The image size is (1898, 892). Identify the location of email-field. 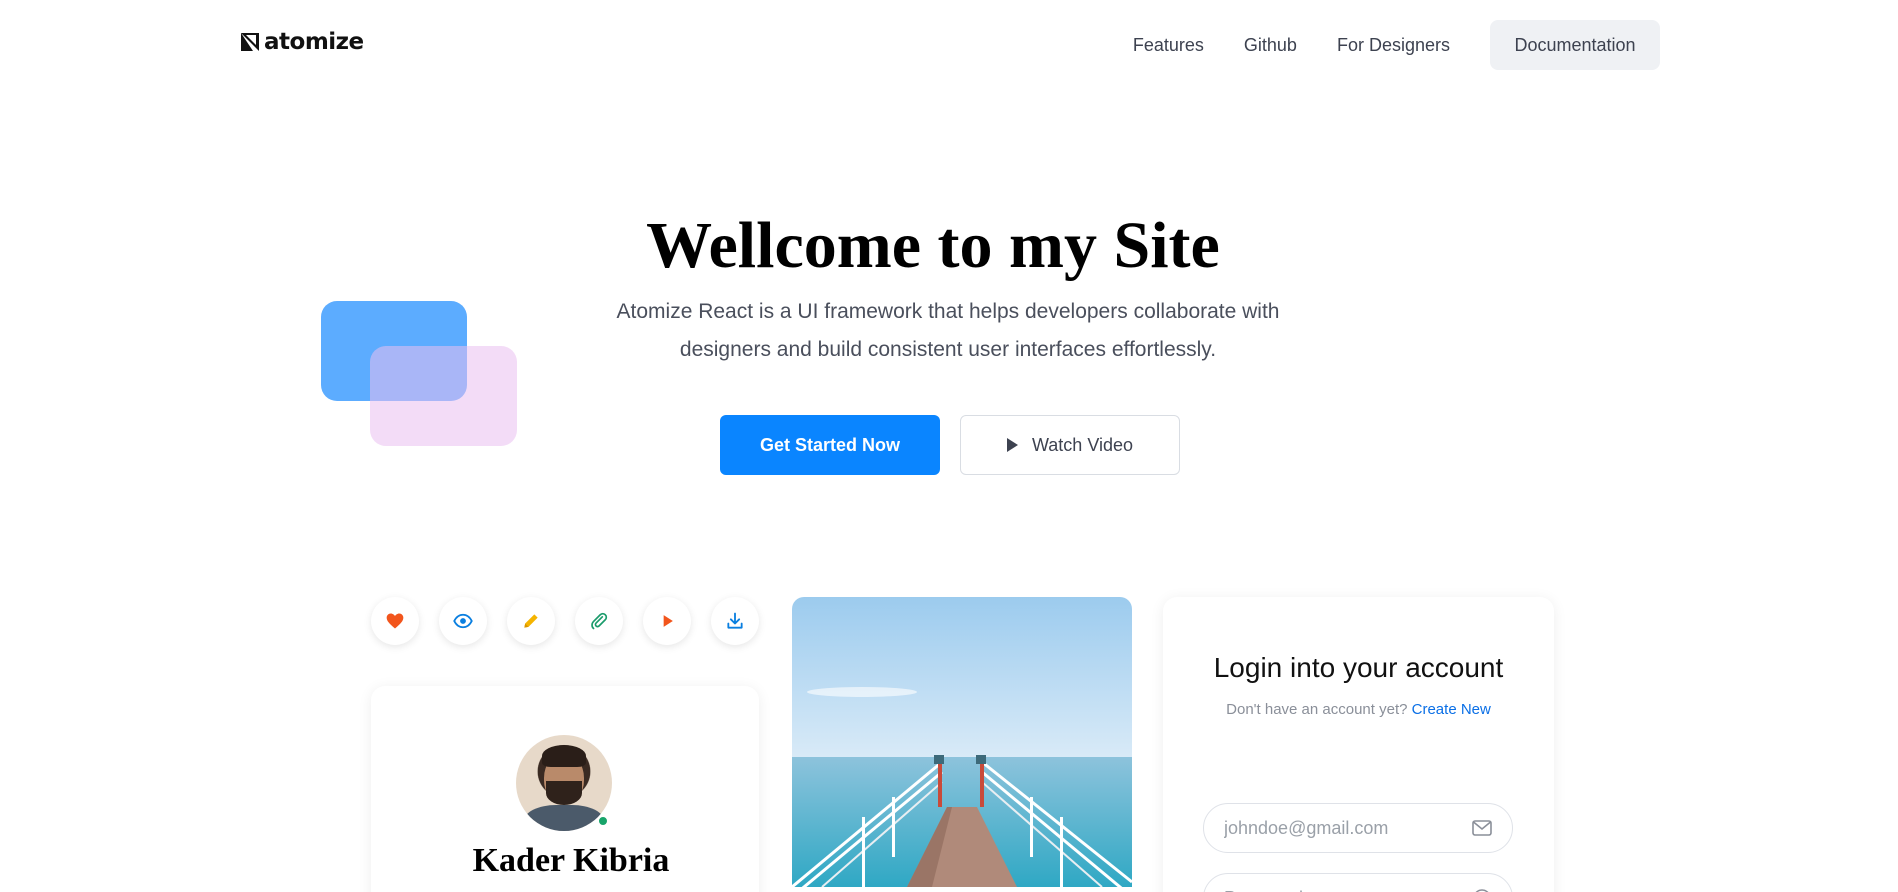
(1358, 828).